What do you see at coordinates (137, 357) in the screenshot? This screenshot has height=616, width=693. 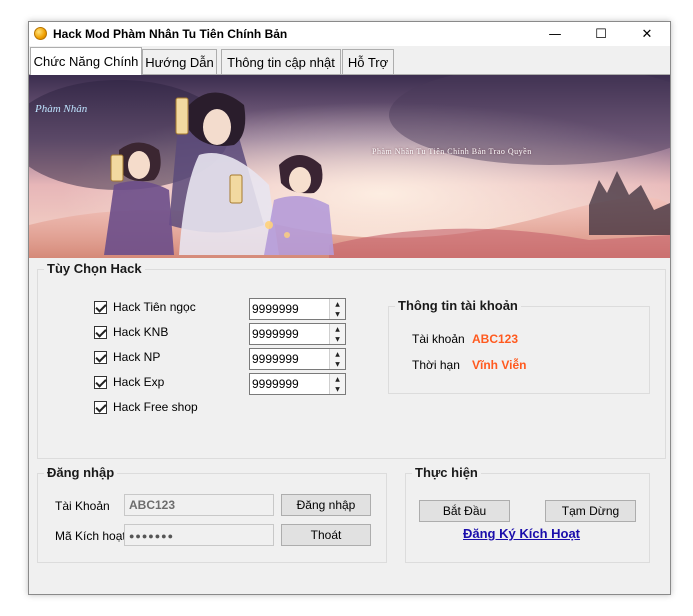 I see `checkbox-label: Hack NP` at bounding box center [137, 357].